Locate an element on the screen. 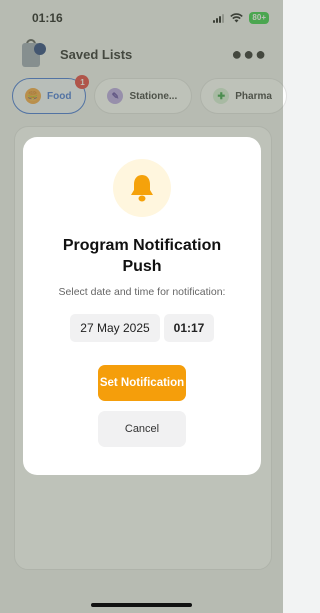 This screenshot has width=320, height=613. home-indicator is located at coordinates (141, 605).